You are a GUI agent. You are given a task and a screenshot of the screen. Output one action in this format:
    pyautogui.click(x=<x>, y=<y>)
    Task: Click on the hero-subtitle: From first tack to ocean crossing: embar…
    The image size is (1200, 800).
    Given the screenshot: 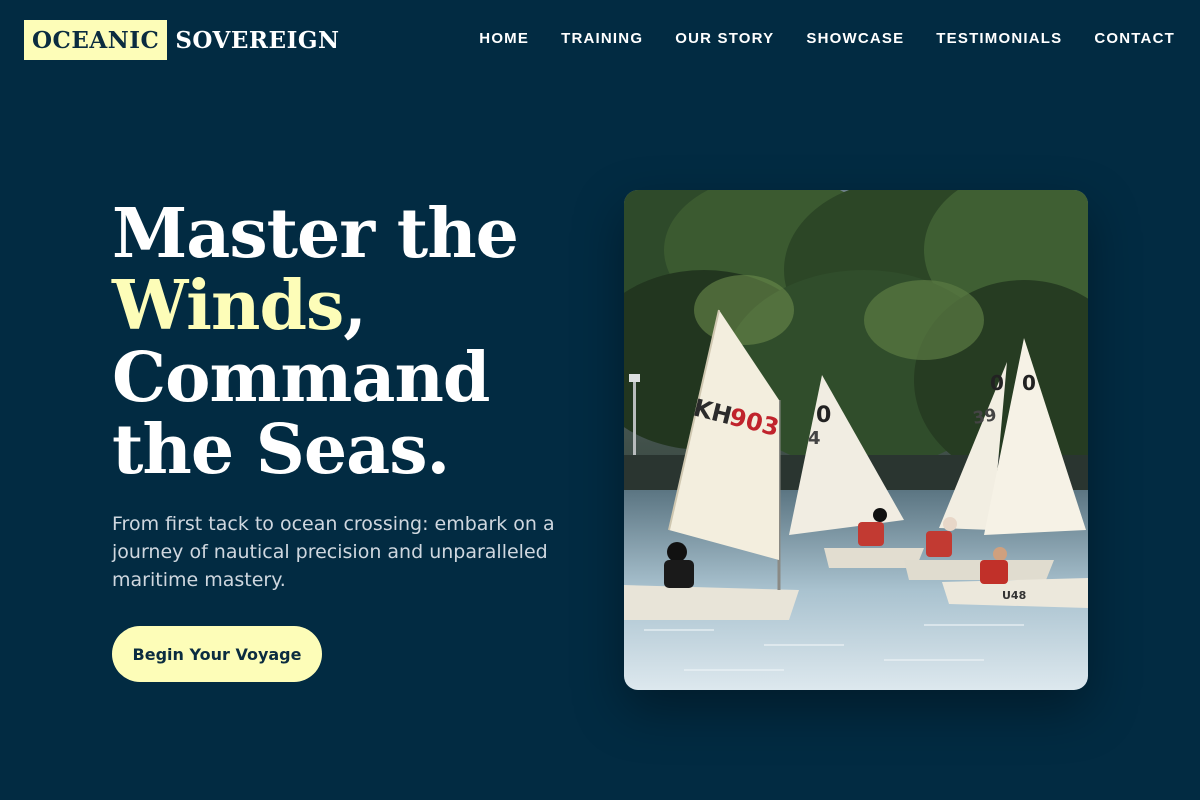 What is the action you would take?
    pyautogui.click(x=333, y=552)
    